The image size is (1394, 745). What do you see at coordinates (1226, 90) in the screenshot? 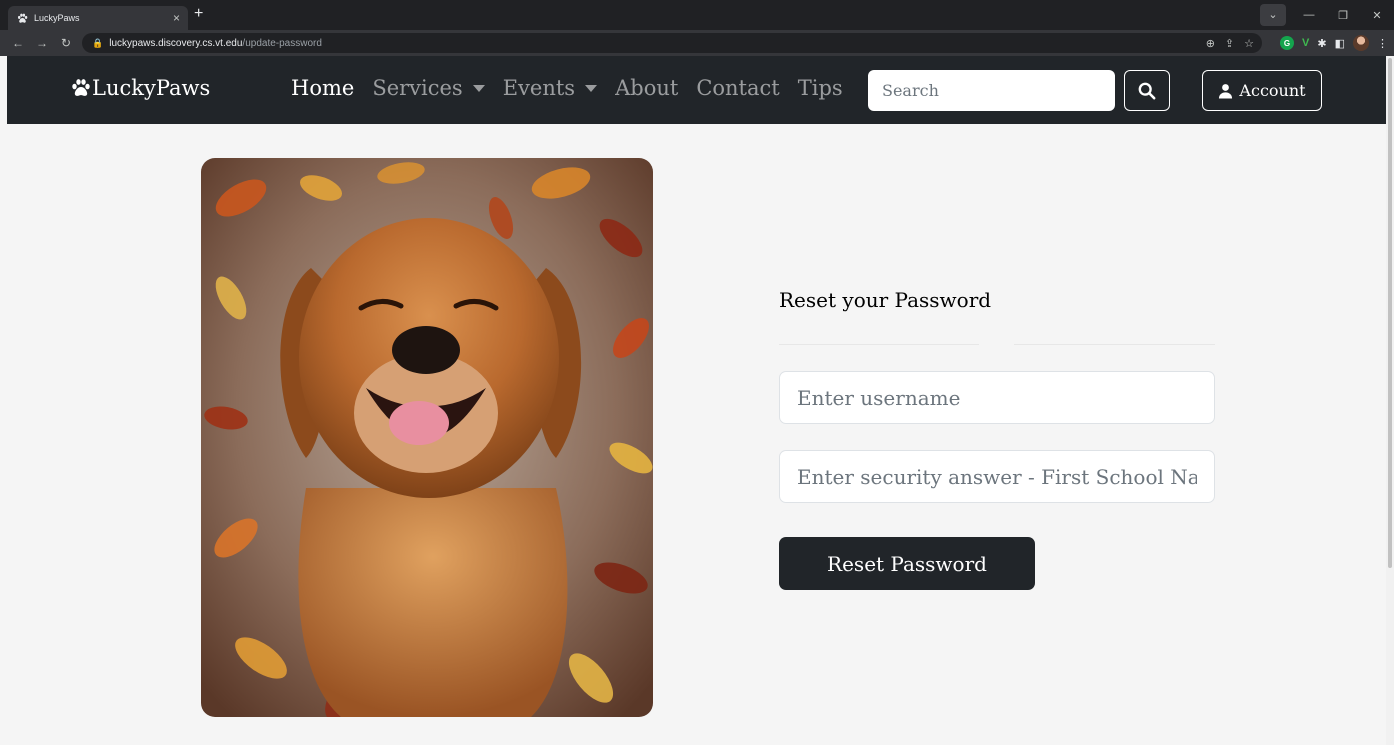
I see `user-icon` at bounding box center [1226, 90].